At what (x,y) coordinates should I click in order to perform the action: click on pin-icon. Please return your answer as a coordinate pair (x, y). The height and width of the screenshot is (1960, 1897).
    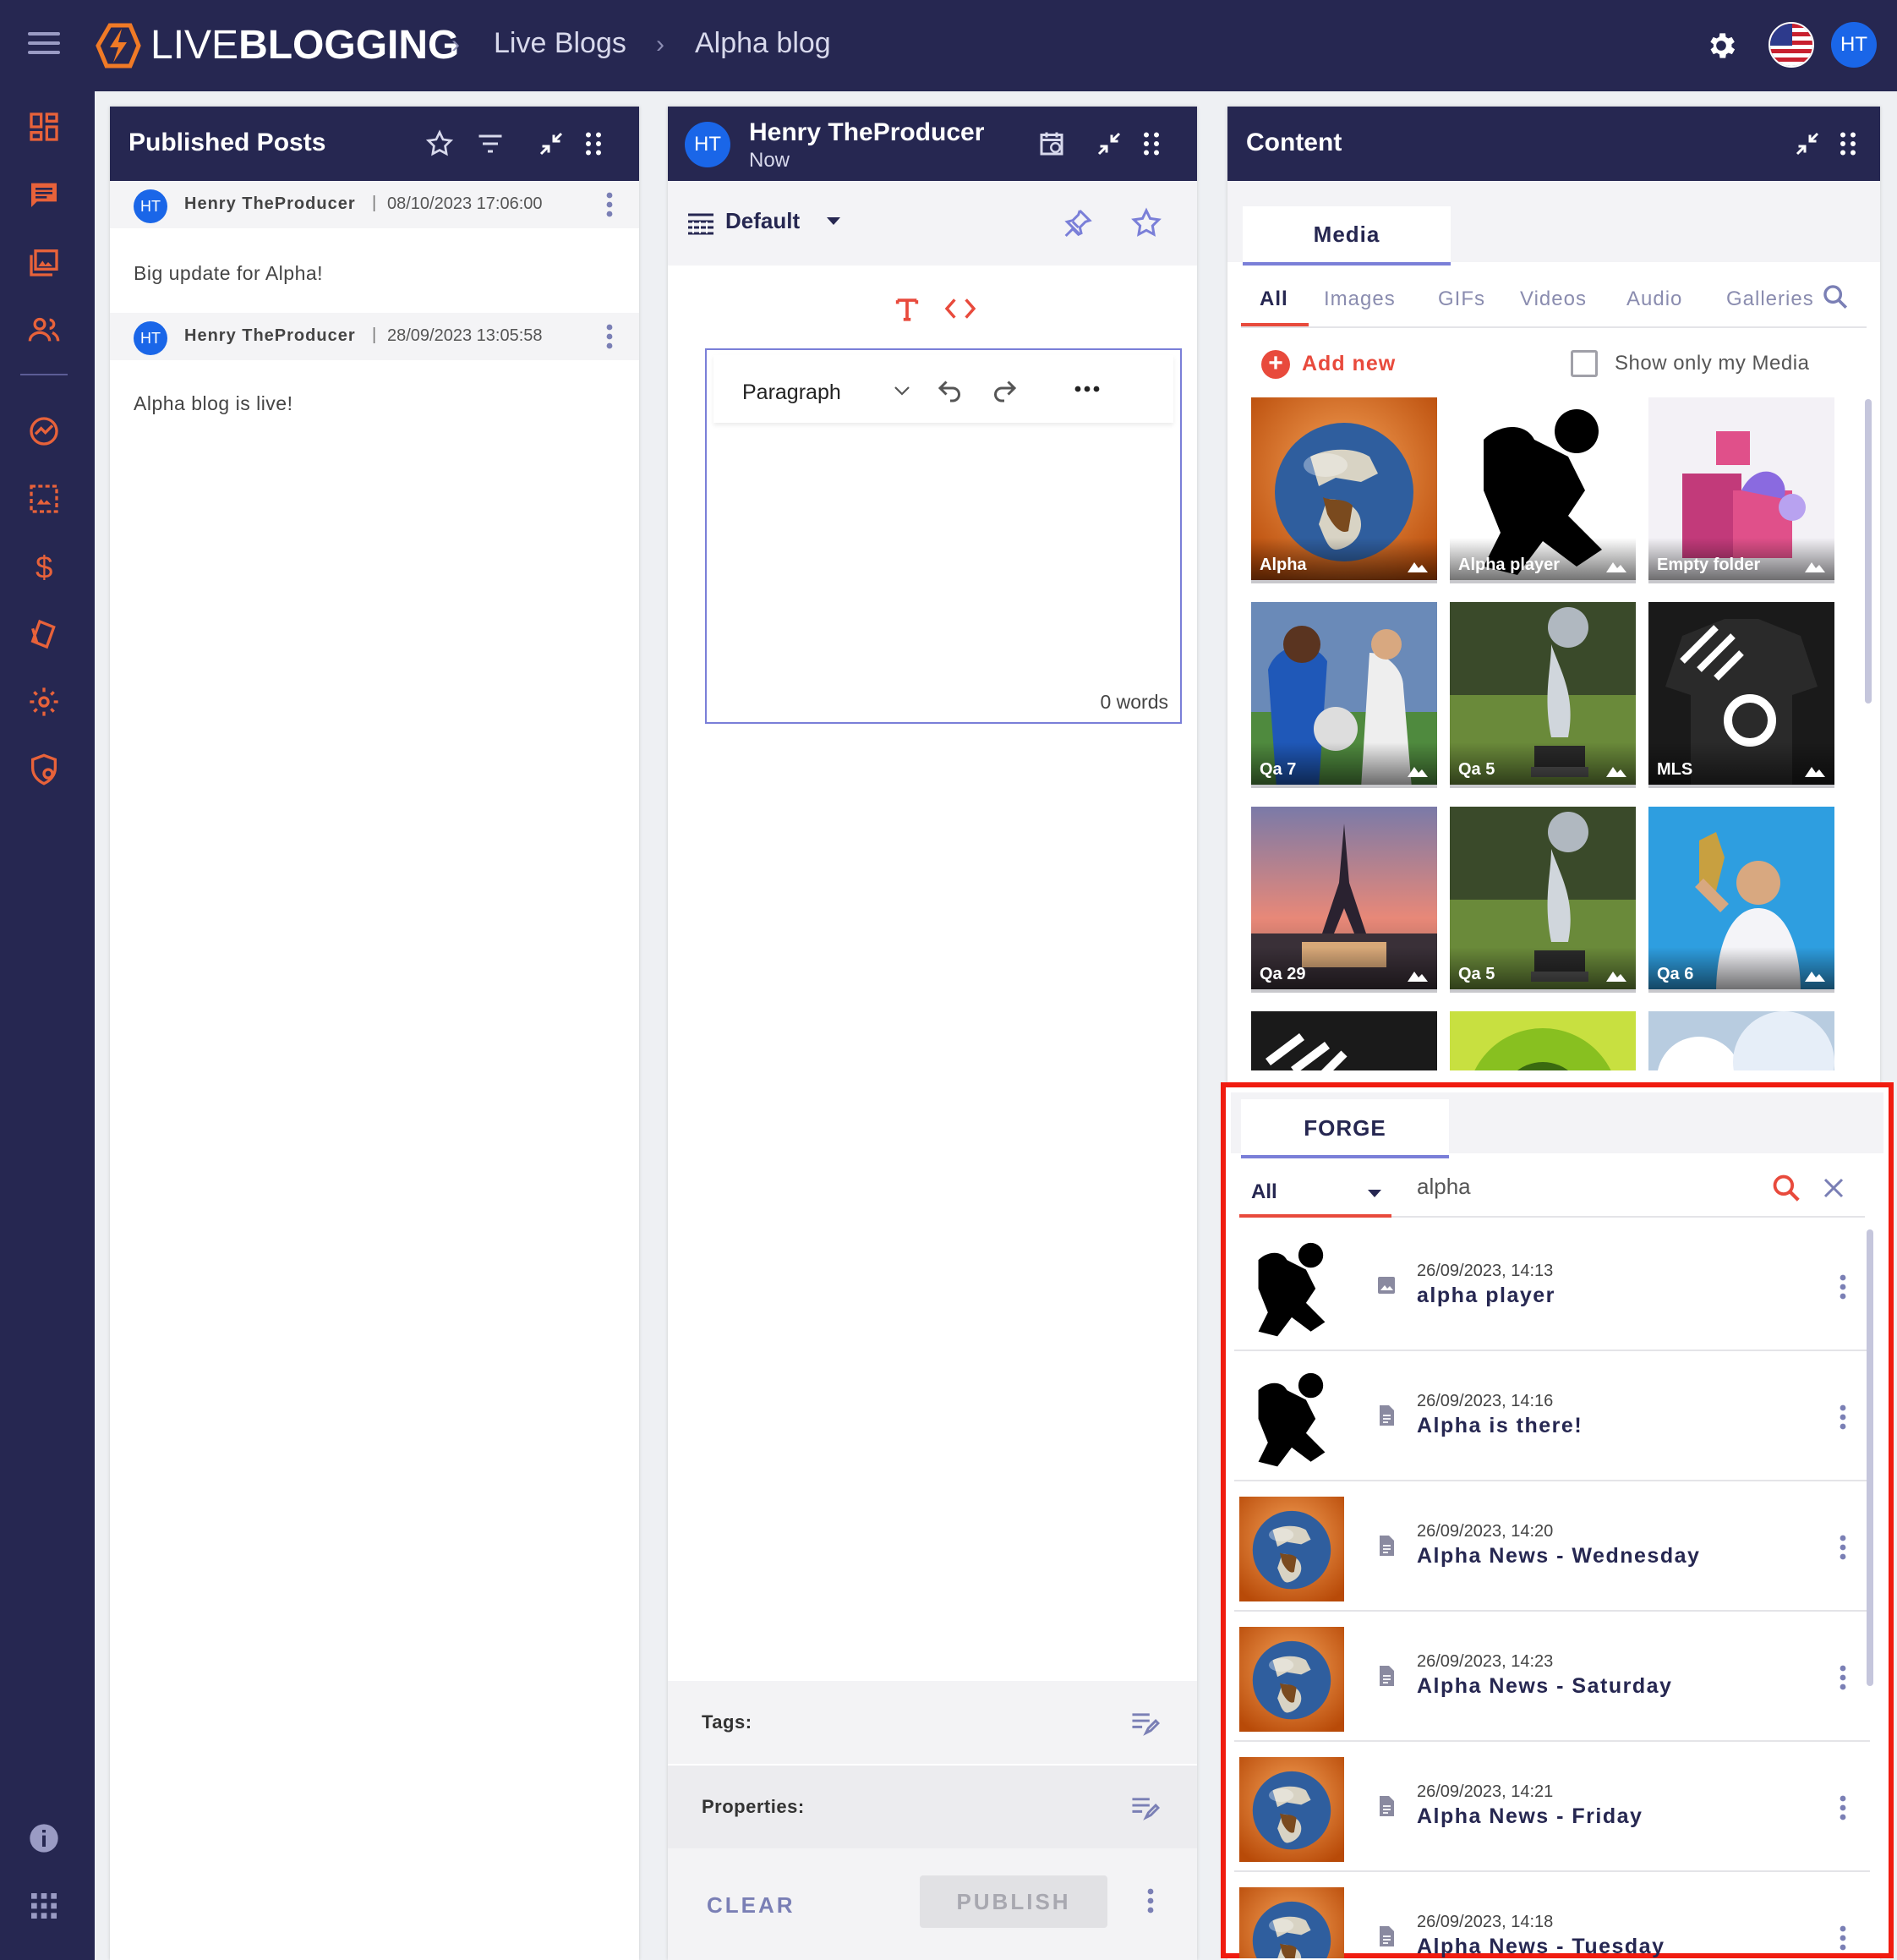
    Looking at the image, I should click on (1077, 223).